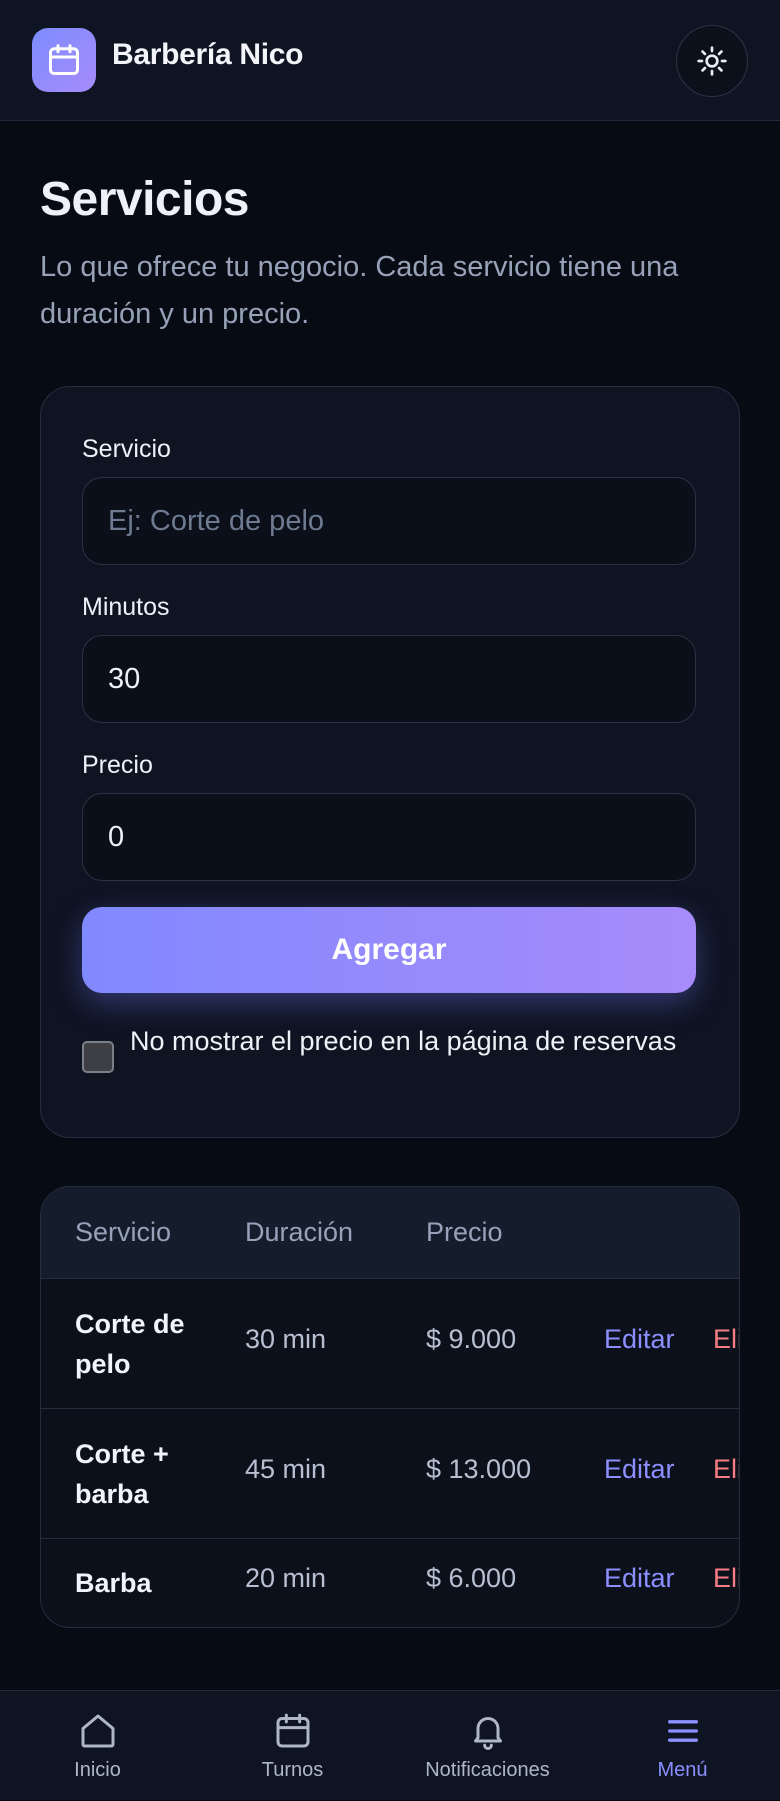  I want to click on nav-item-notificaciones: Notificaciones, so click(487, 1746).